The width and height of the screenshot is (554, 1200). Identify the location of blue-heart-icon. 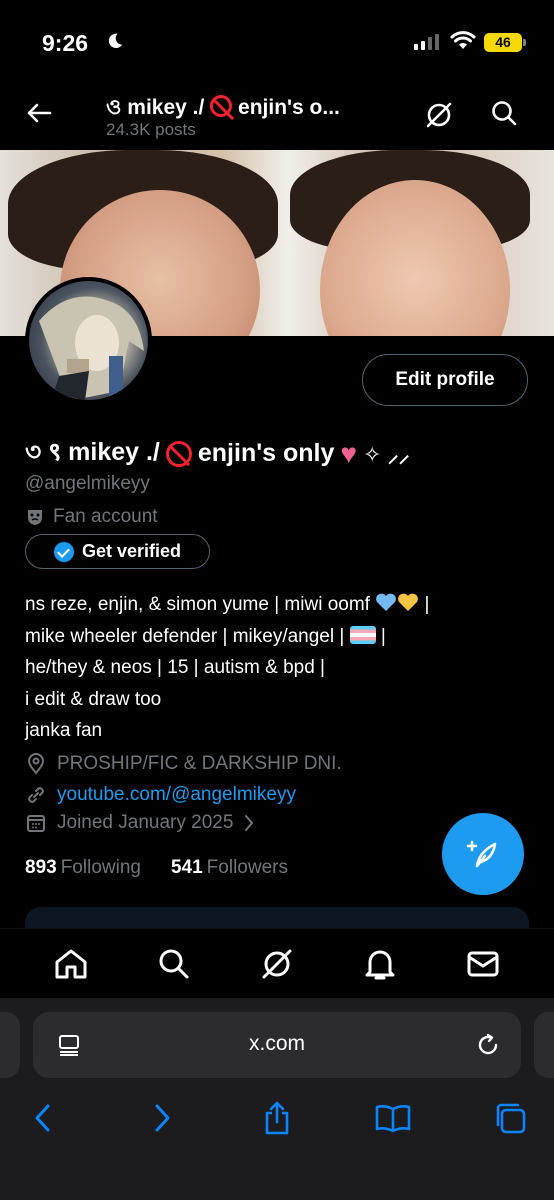
(386, 602).